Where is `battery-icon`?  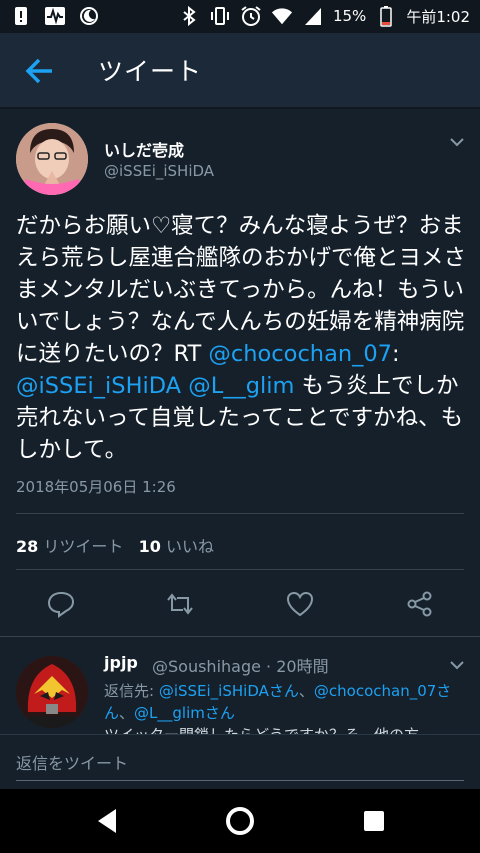
battery-icon is located at coordinates (386, 16).